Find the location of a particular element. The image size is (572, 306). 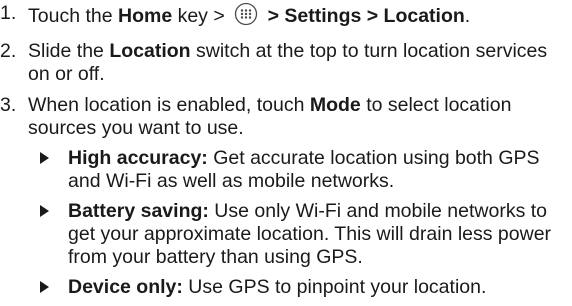

apps-launcher-icon is located at coordinates (246, 17).